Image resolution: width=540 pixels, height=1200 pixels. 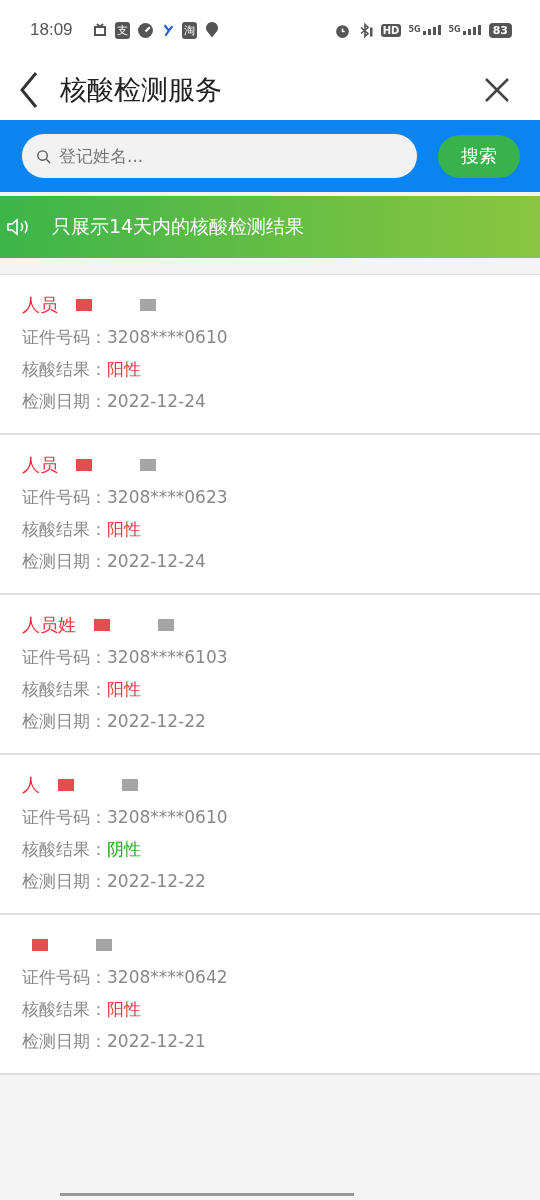 What do you see at coordinates (122, 30) in the screenshot?
I see `app-badge: 支` at bounding box center [122, 30].